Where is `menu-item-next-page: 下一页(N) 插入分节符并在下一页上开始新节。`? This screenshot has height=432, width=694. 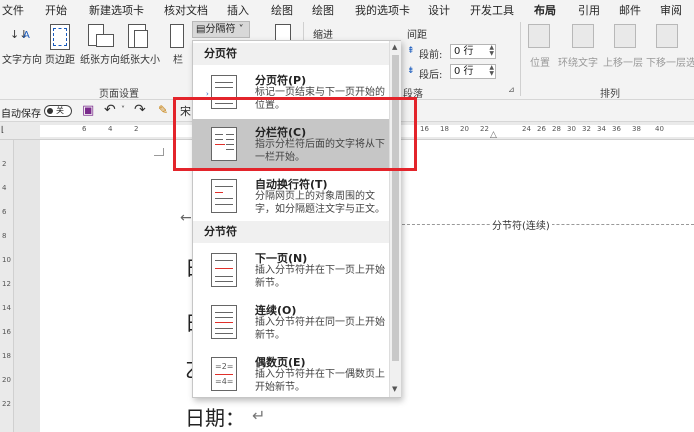
menu-item-next-page: 下一页(N) 插入分节符并在下一页上开始新节。 is located at coordinates (291, 271).